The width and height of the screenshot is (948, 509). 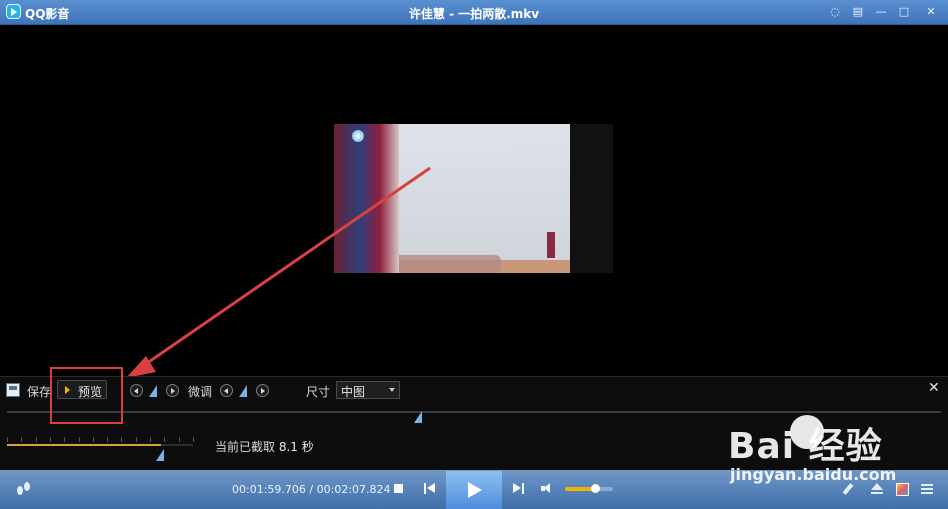 I want to click on fine-forward-button, so click(x=262, y=390).